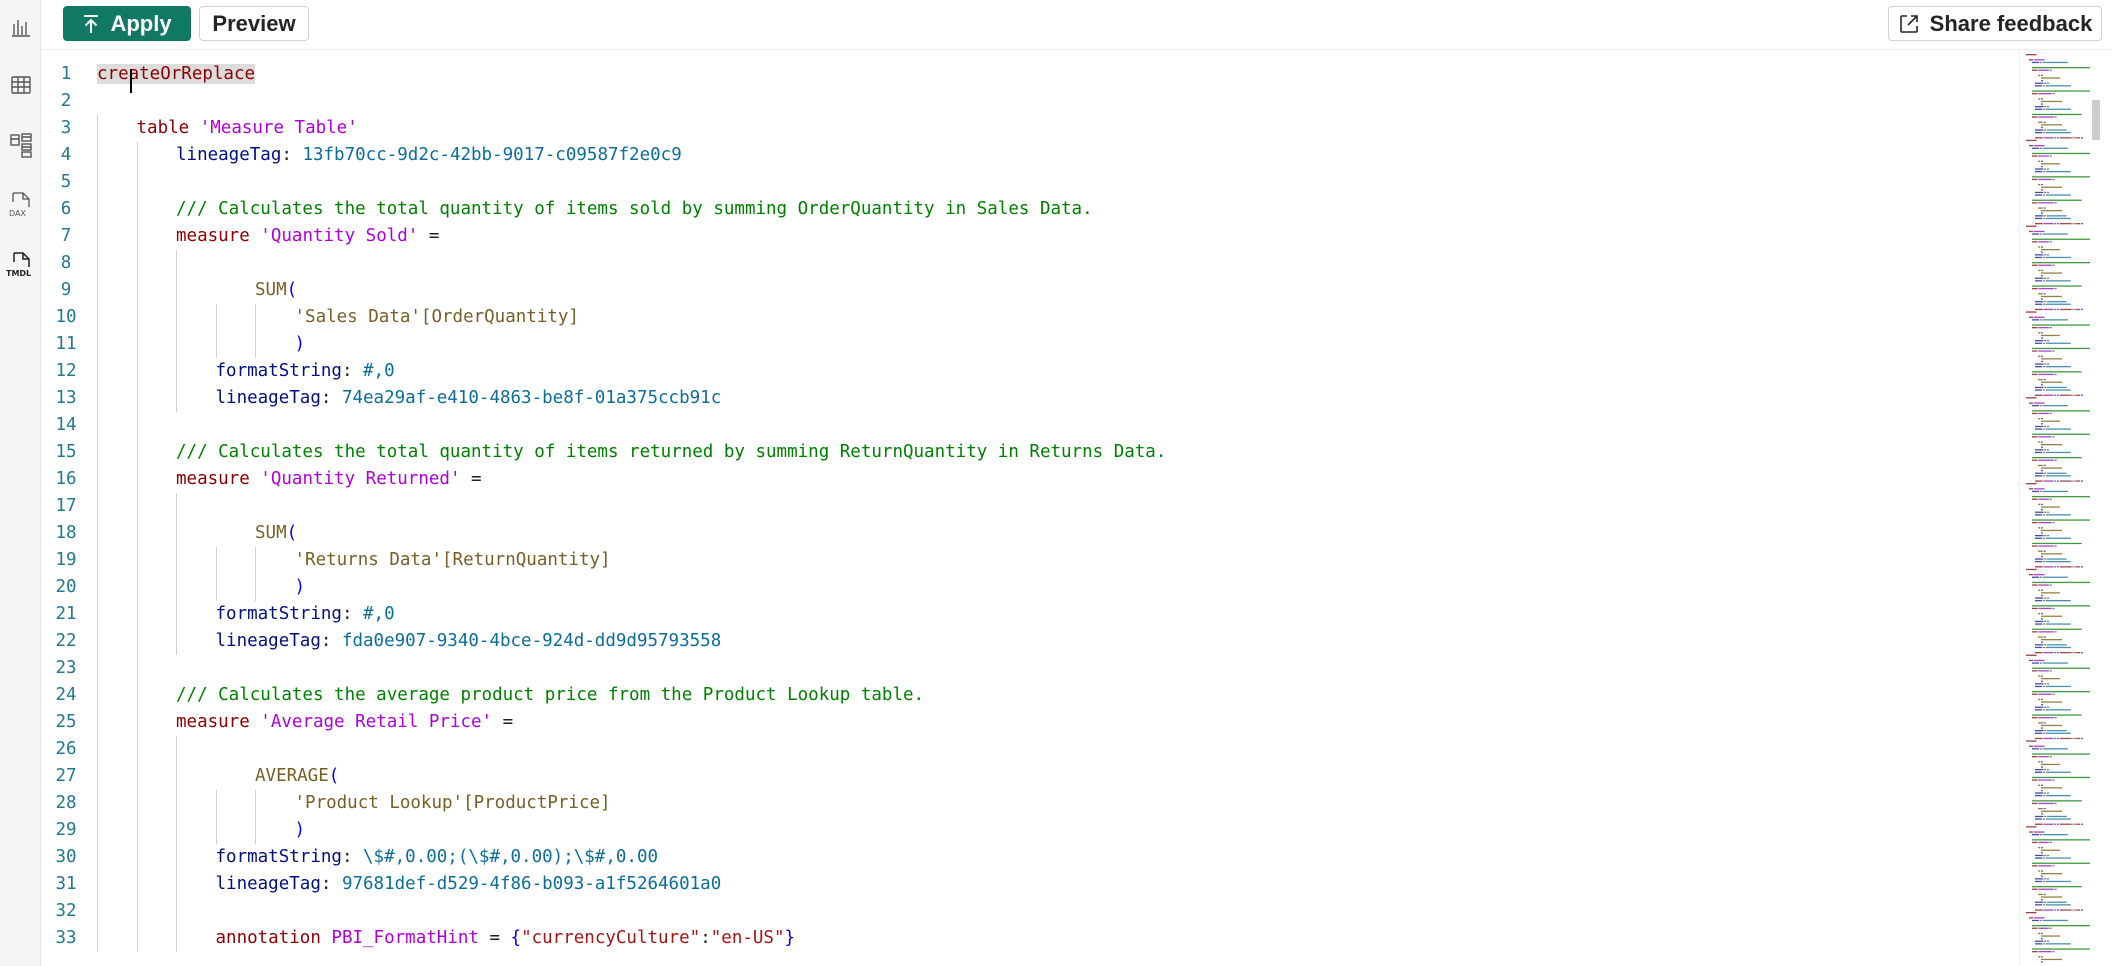 This screenshot has height=966, width=2112. I want to click on dax-query-view-button: DAX, so click(21, 205).